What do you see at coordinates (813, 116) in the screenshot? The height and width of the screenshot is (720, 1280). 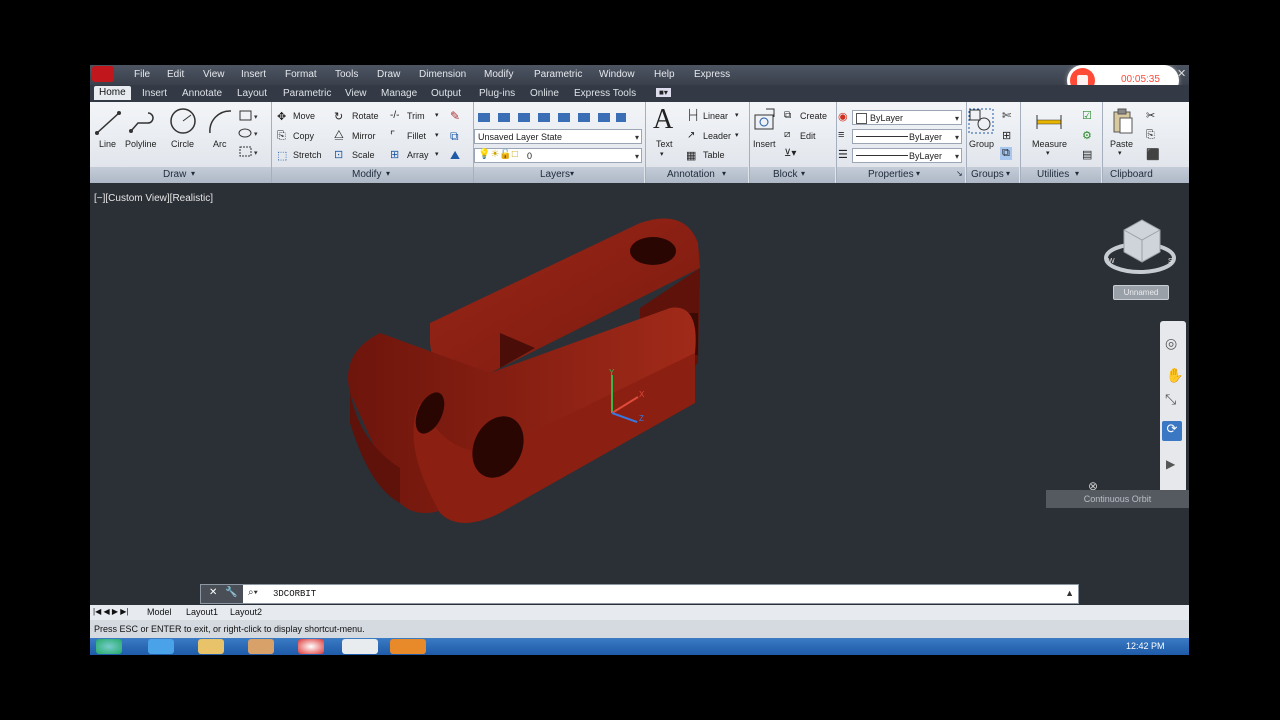 I see `create-block-button: Create` at bounding box center [813, 116].